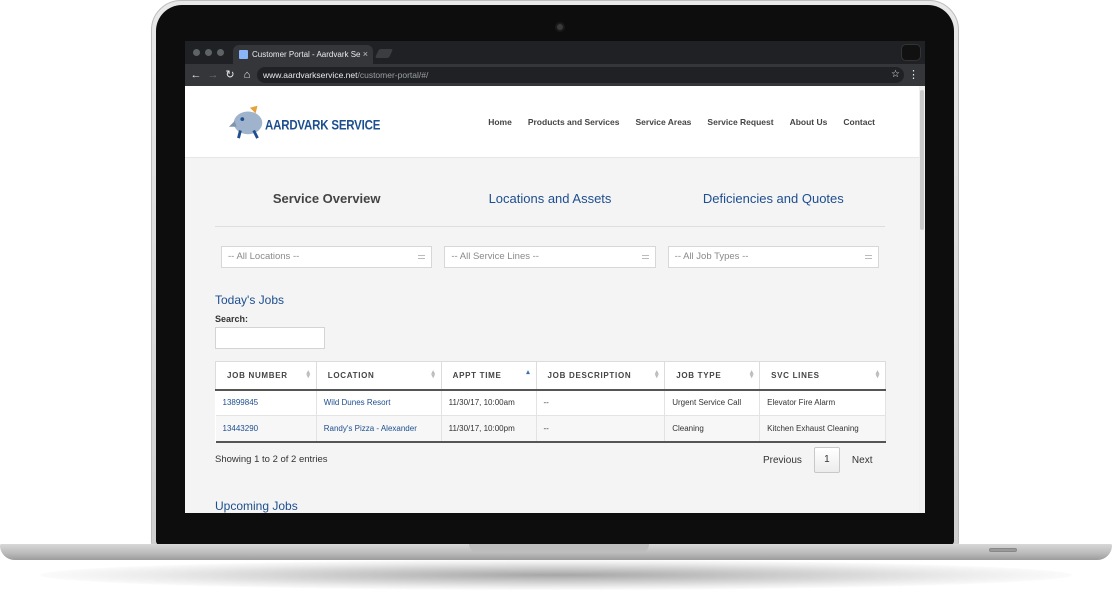  I want to click on camera-icon, so click(560, 27).